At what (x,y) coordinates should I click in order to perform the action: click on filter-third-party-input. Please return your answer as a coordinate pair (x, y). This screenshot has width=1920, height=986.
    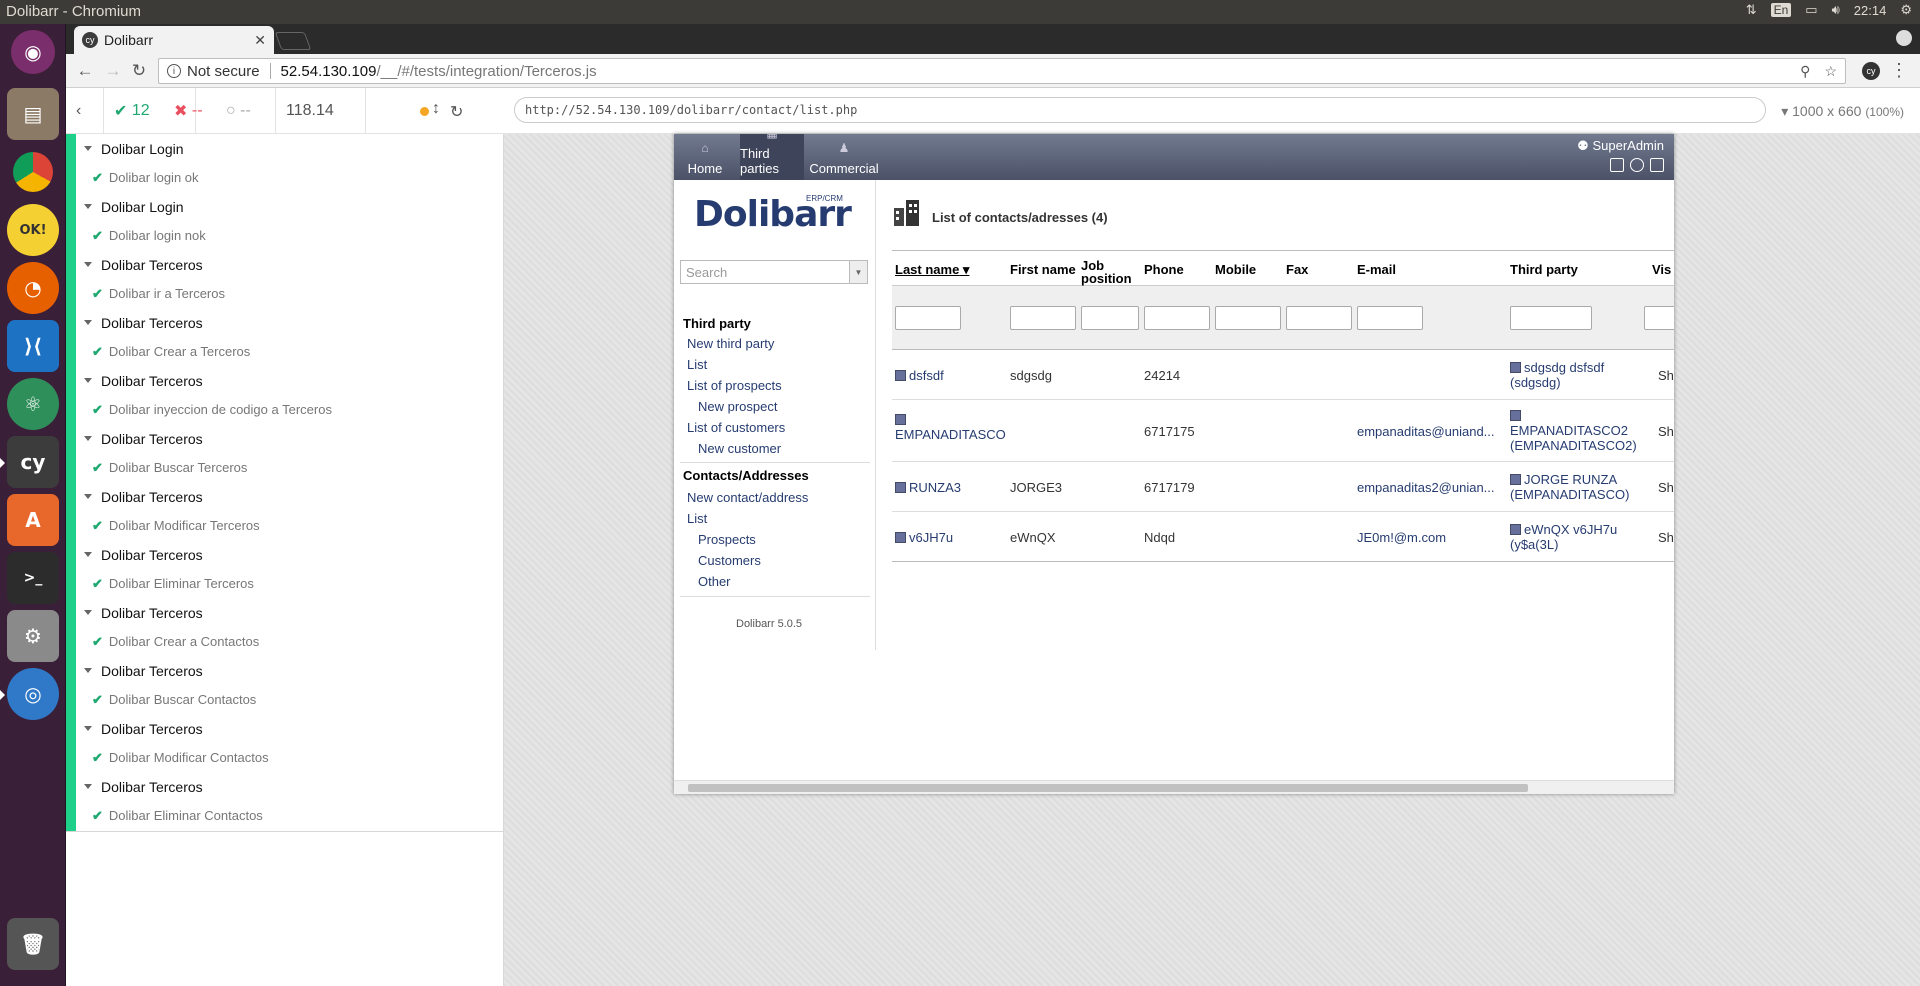
    Looking at the image, I should click on (1551, 318).